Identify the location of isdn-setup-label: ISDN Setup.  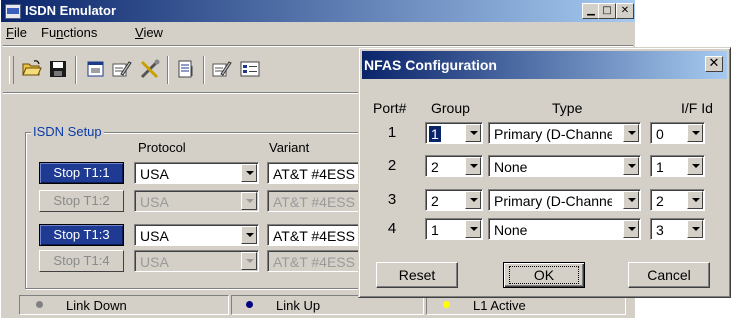
(67, 131).